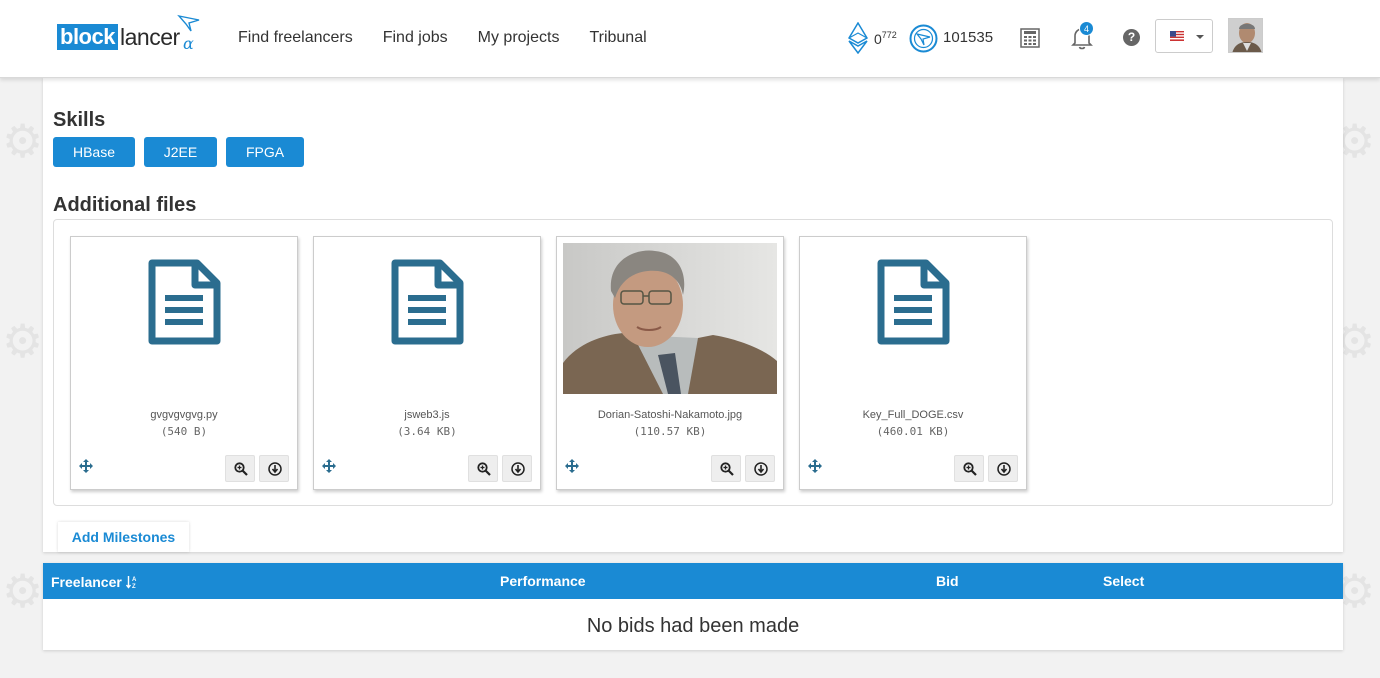 This screenshot has width=1380, height=678. I want to click on skill-tag-fpga: FPGA, so click(265, 152).